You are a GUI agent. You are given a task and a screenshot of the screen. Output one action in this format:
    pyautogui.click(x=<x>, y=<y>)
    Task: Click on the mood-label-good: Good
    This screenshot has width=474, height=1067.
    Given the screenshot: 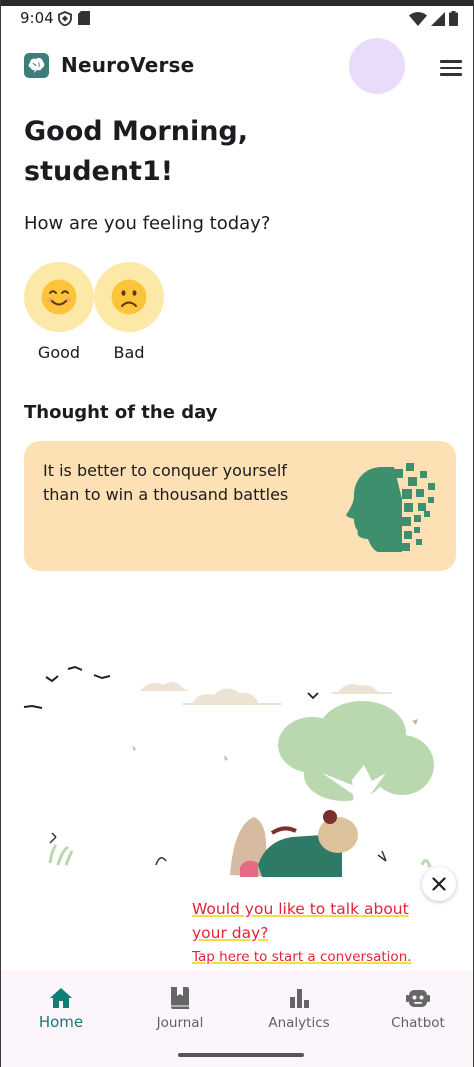 What is the action you would take?
    pyautogui.click(x=59, y=352)
    